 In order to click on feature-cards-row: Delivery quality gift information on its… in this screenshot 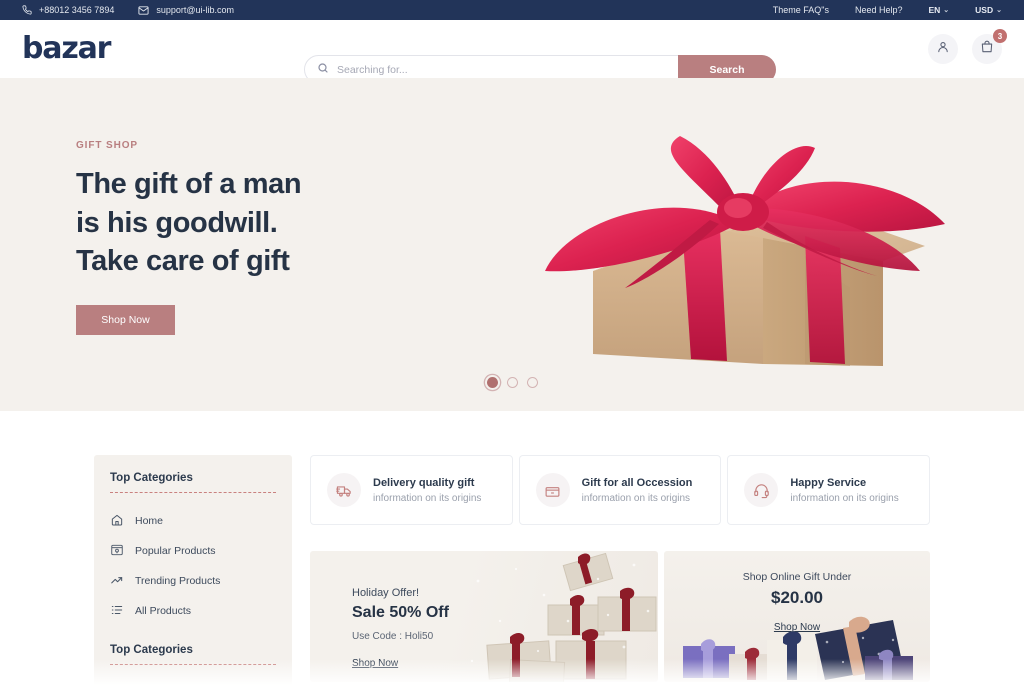, I will do `click(620, 490)`.